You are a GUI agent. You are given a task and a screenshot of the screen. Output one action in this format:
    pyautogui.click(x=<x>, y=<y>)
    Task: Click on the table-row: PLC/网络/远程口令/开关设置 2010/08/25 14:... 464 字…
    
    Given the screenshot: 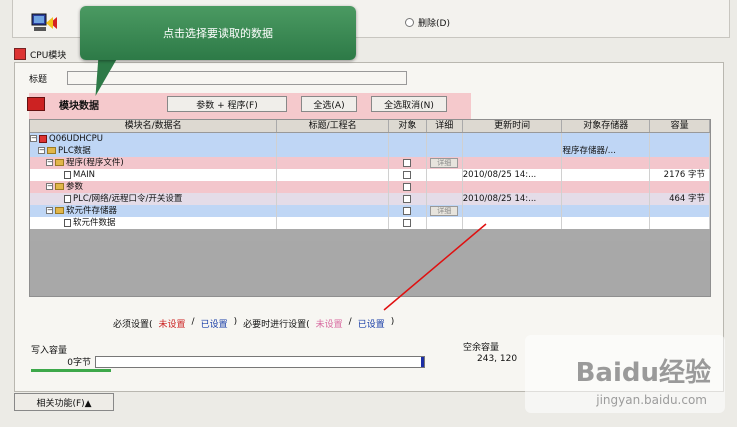 What is the action you would take?
    pyautogui.click(x=370, y=199)
    